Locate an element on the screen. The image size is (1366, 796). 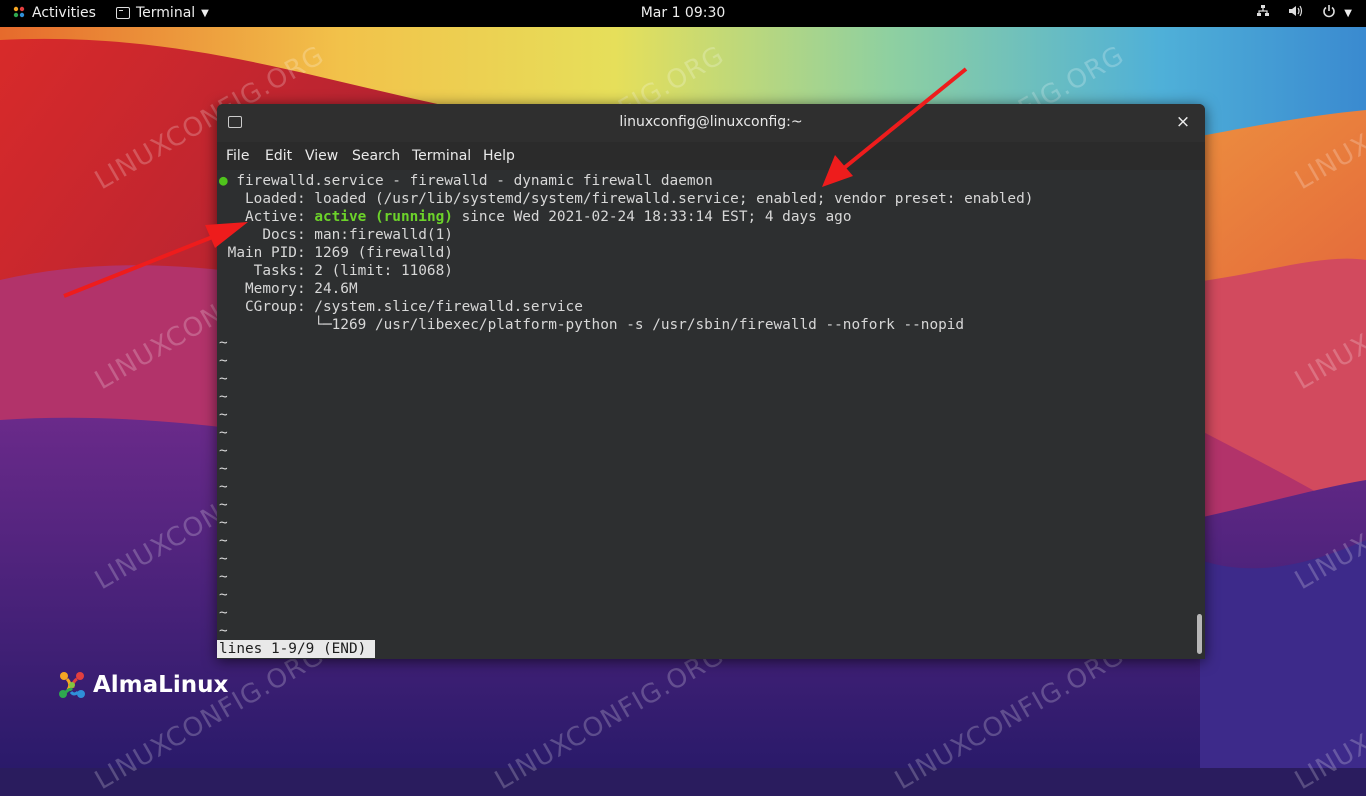
menu-terminal: Terminal is located at coordinates (441, 156).